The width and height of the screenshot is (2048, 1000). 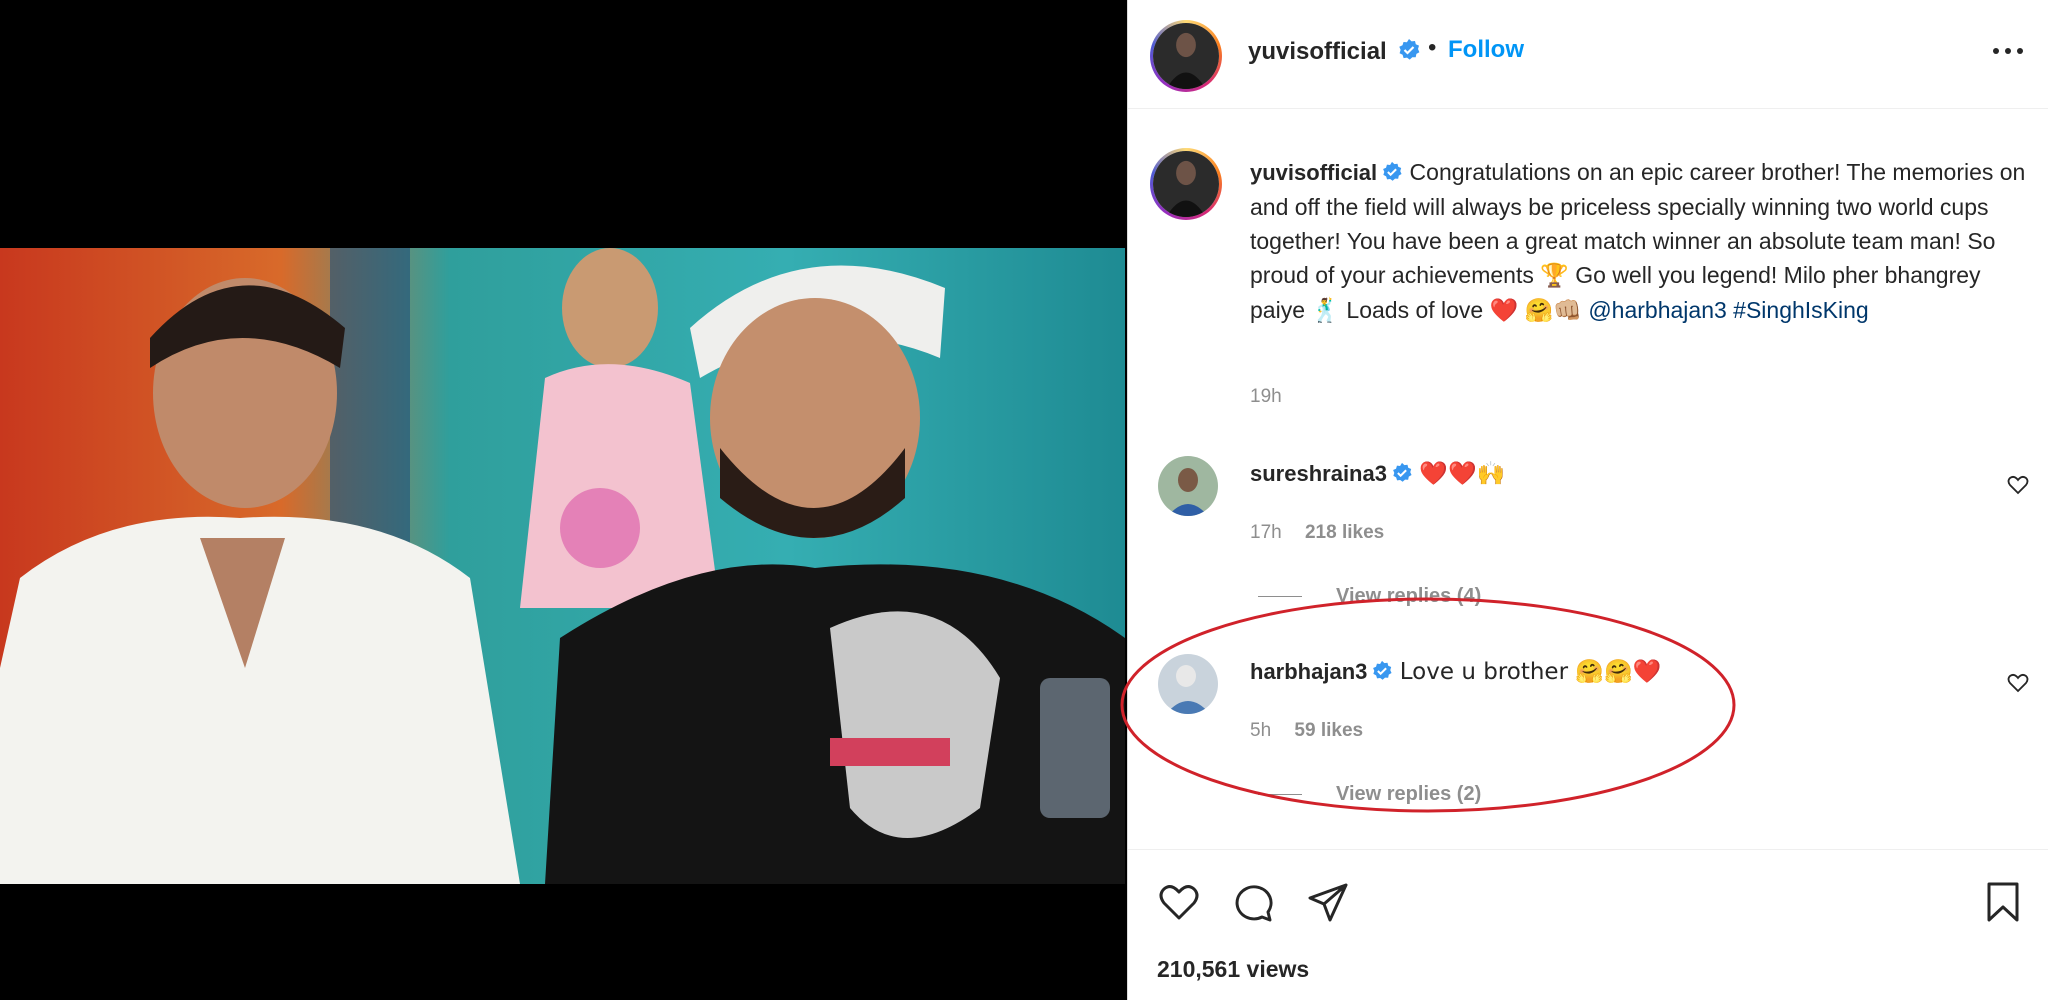 What do you see at coordinates (1308, 671) in the screenshot?
I see `comment-username: harbhajan3` at bounding box center [1308, 671].